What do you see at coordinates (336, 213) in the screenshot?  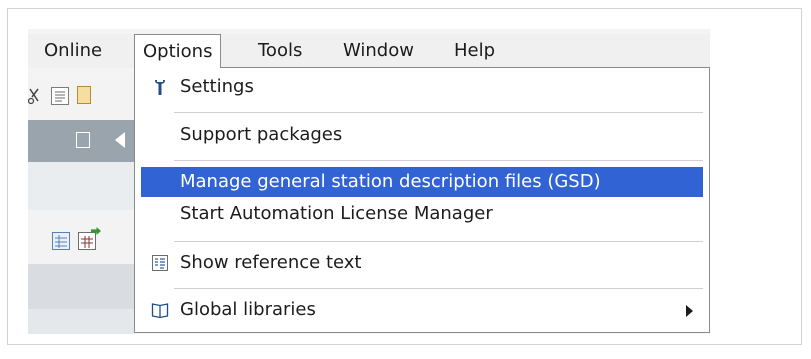 I see `menu-item-label: Start Automation License Manager` at bounding box center [336, 213].